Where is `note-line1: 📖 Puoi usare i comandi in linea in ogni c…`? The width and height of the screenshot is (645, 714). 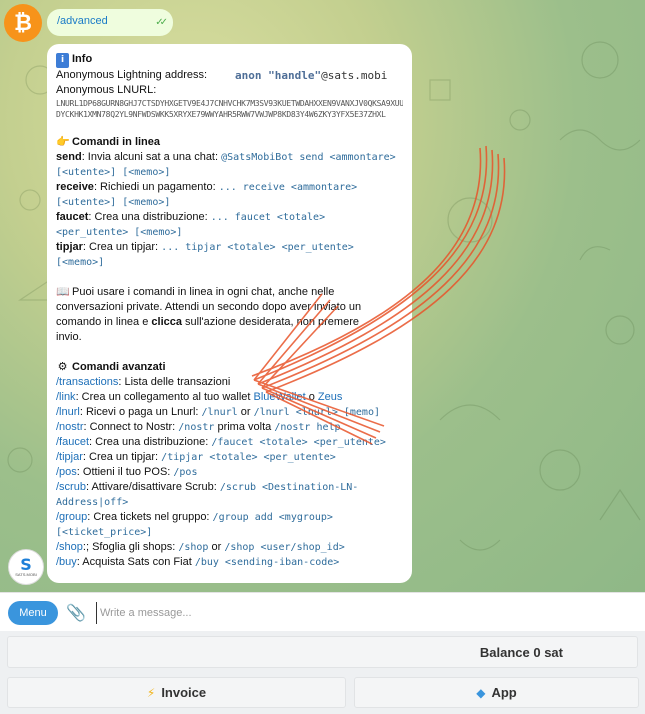
note-line1: 📖 Puoi usare i comandi in linea in ogni c… is located at coordinates (195, 291).